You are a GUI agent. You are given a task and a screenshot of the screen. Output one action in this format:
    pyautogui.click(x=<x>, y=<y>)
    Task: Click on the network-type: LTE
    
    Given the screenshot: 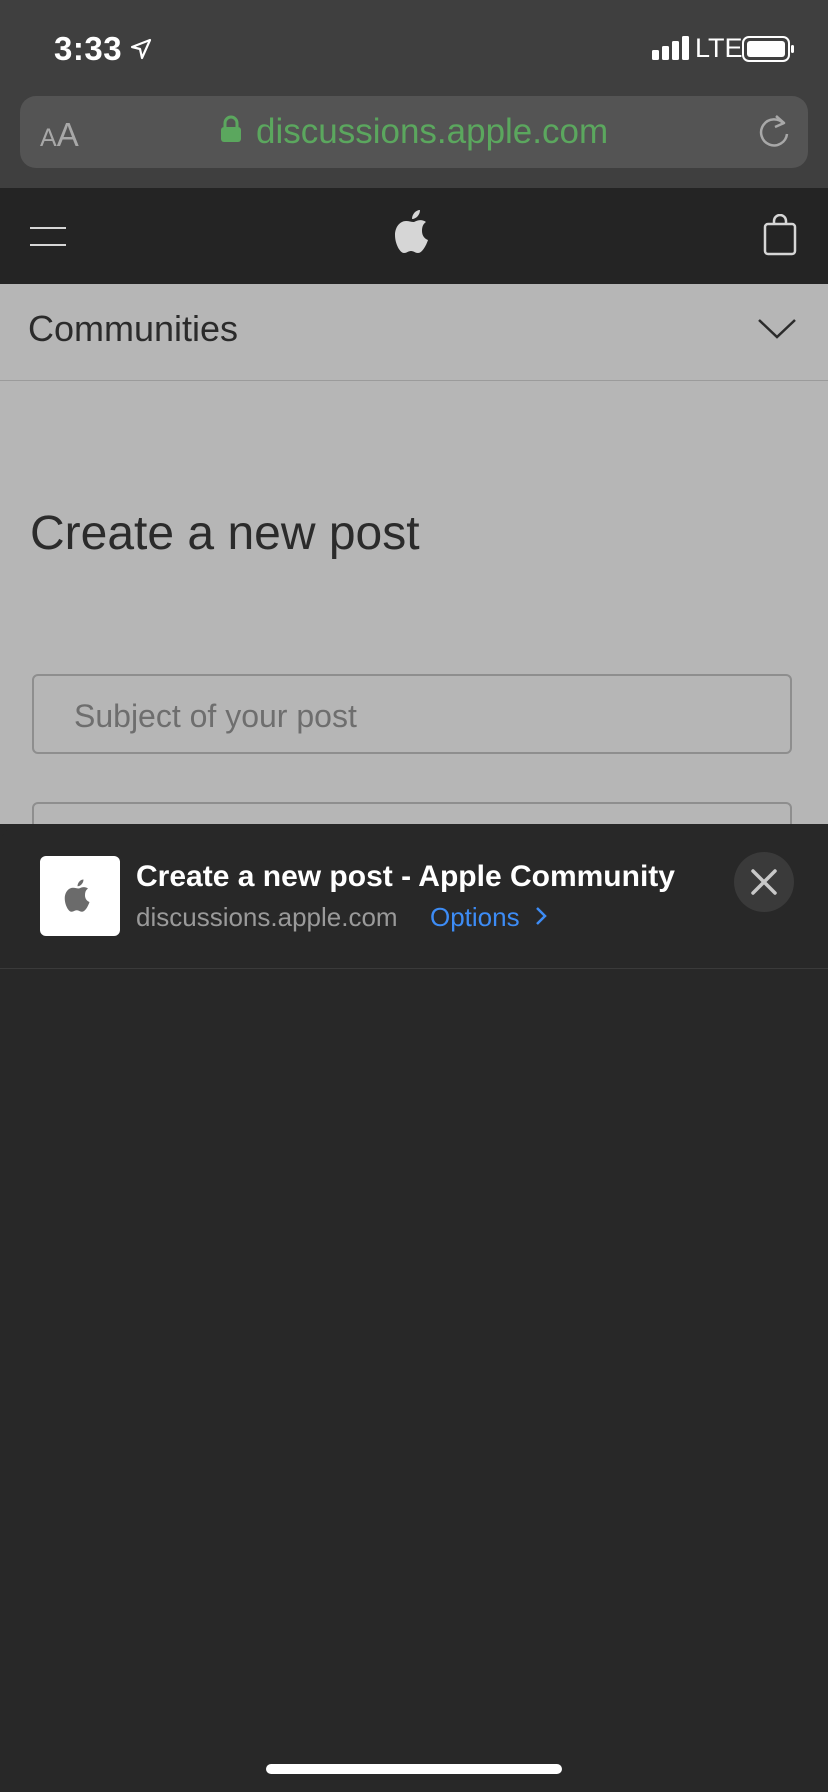 What is the action you would take?
    pyautogui.click(x=719, y=48)
    